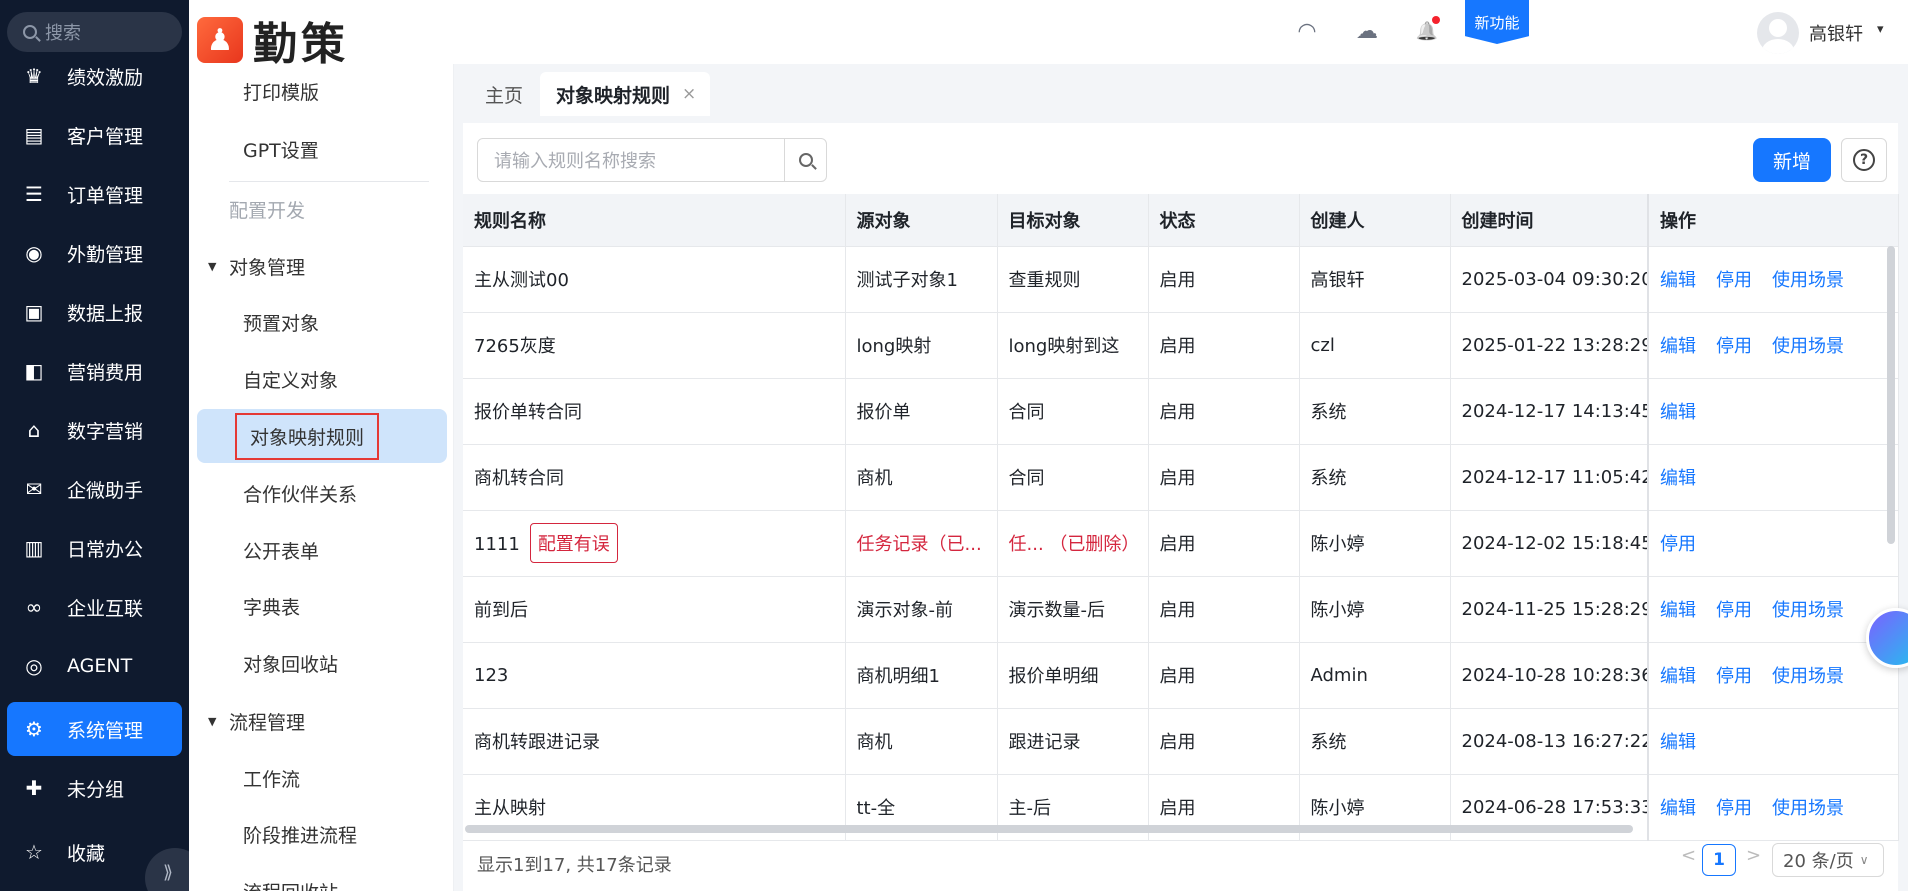 Image resolution: width=1908 pixels, height=891 pixels. I want to click on cell-text: 报价单明细, so click(1053, 676).